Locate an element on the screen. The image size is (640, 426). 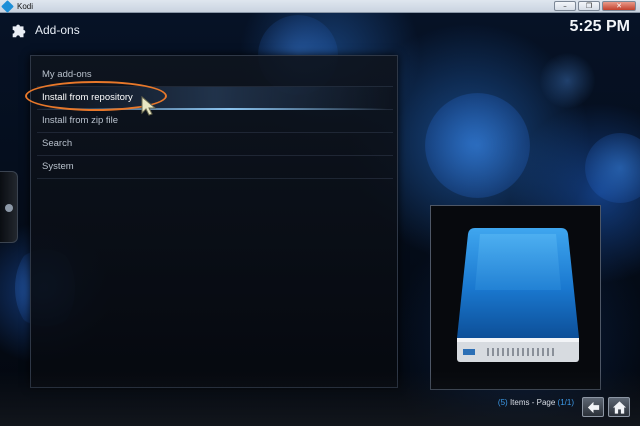
side-menu-tab is located at coordinates (9, 207).